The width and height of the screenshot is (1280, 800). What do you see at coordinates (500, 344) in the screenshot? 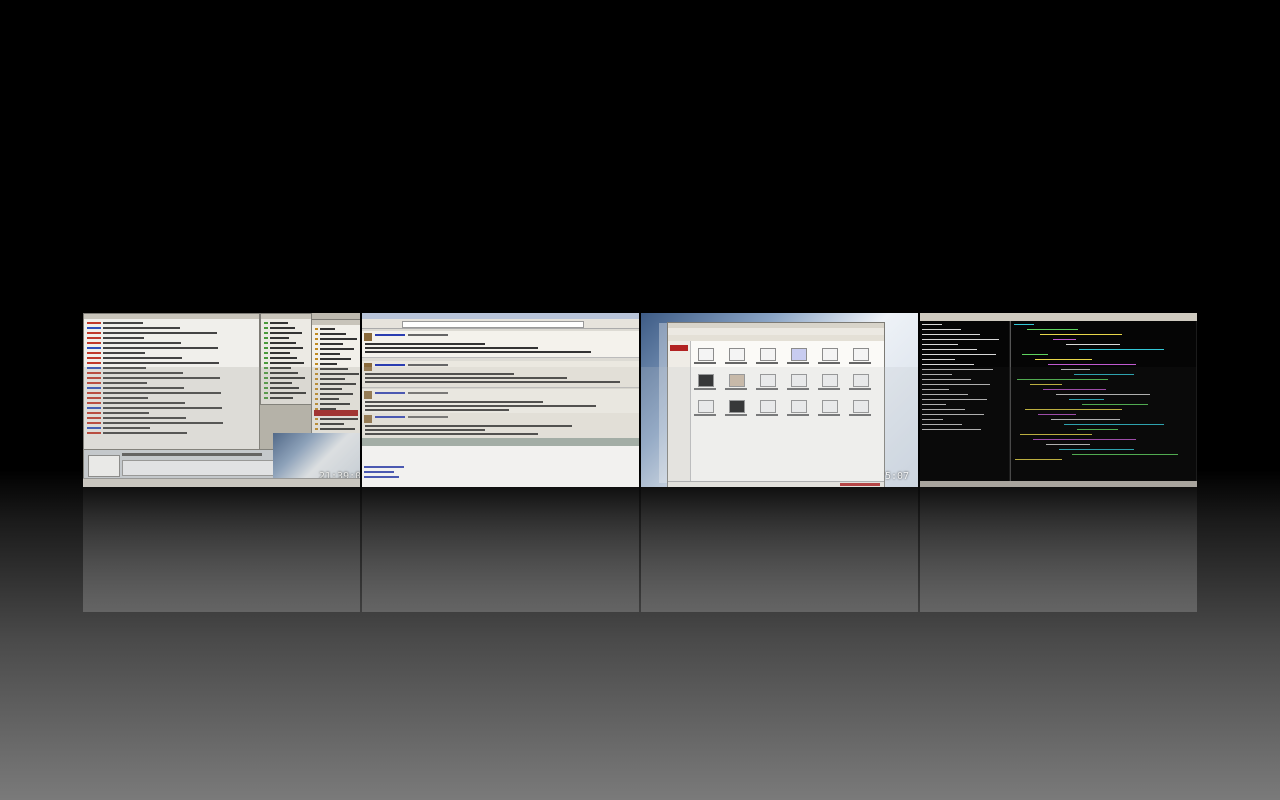
I see `forum-post` at bounding box center [500, 344].